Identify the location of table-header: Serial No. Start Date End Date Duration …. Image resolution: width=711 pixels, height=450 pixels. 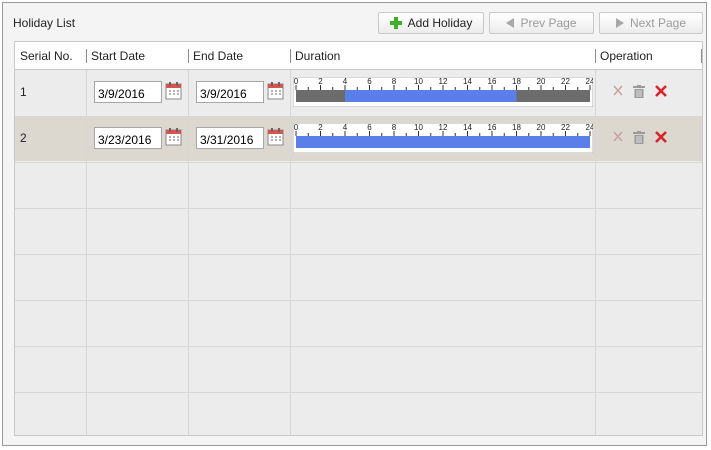
(358, 56).